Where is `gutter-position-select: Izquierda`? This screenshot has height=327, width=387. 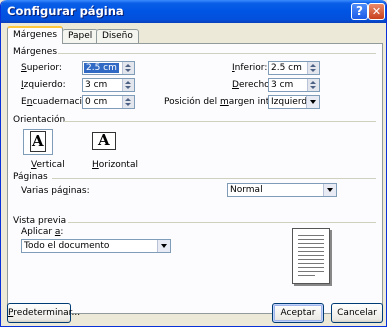 gutter-position-select: Izquierda is located at coordinates (294, 102).